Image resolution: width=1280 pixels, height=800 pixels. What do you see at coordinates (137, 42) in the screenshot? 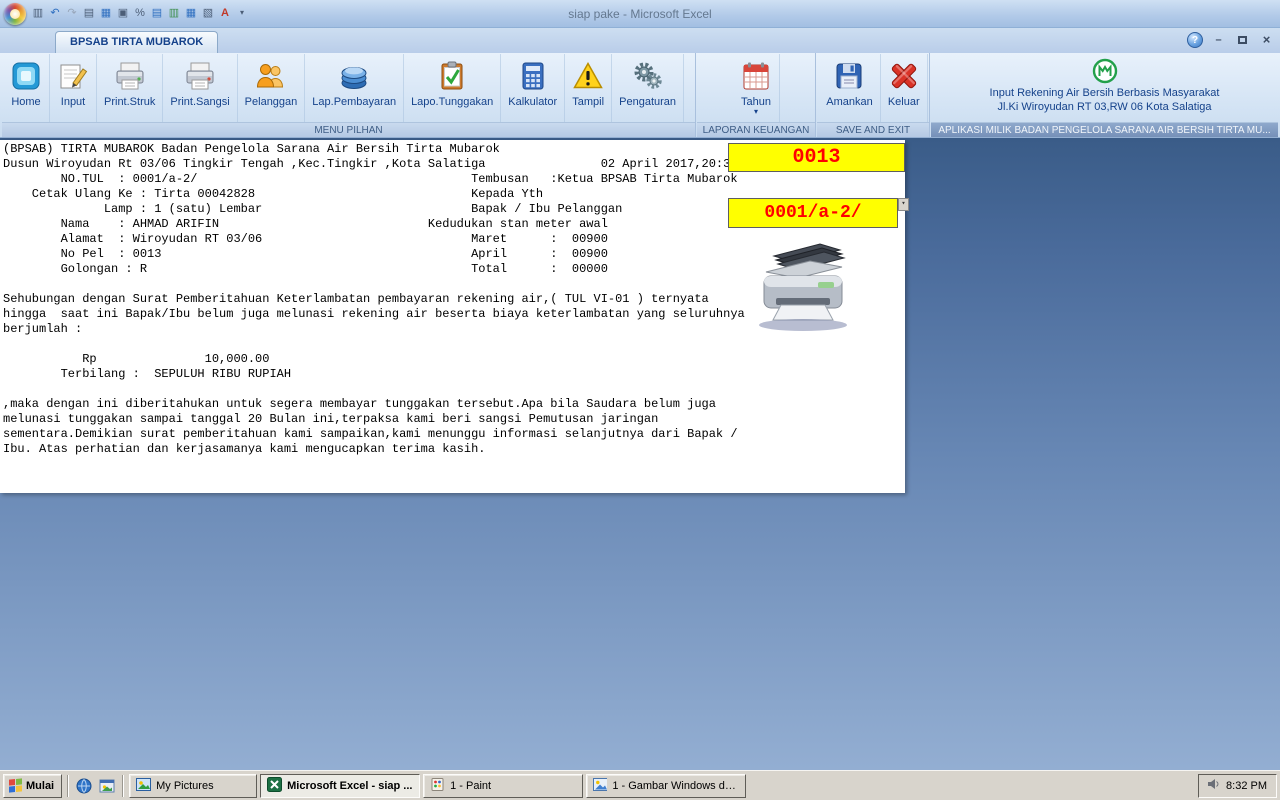
I see `tab-bpsab-tirta-mubarok: BPSAB TIRTA MUBAROK` at bounding box center [137, 42].